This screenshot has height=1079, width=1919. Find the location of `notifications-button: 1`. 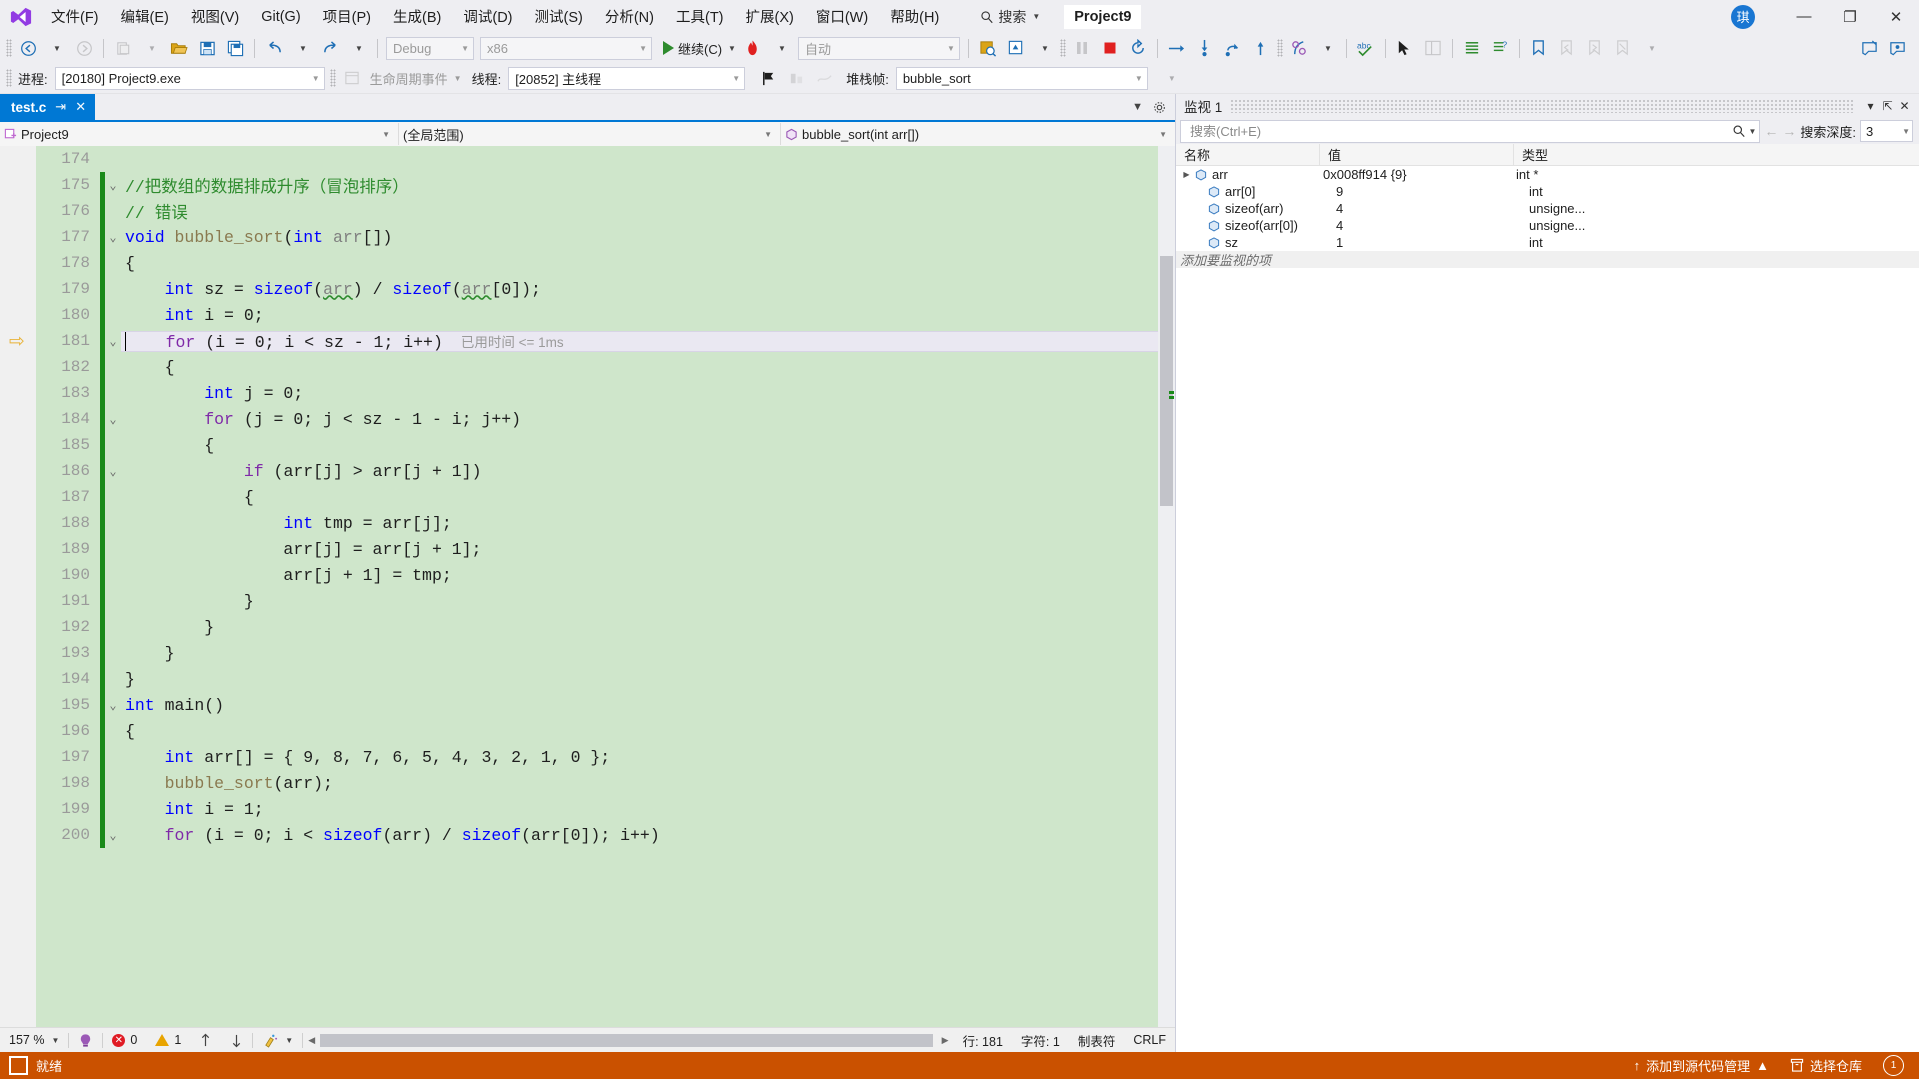

notifications-button: 1 is located at coordinates (1893, 1065).